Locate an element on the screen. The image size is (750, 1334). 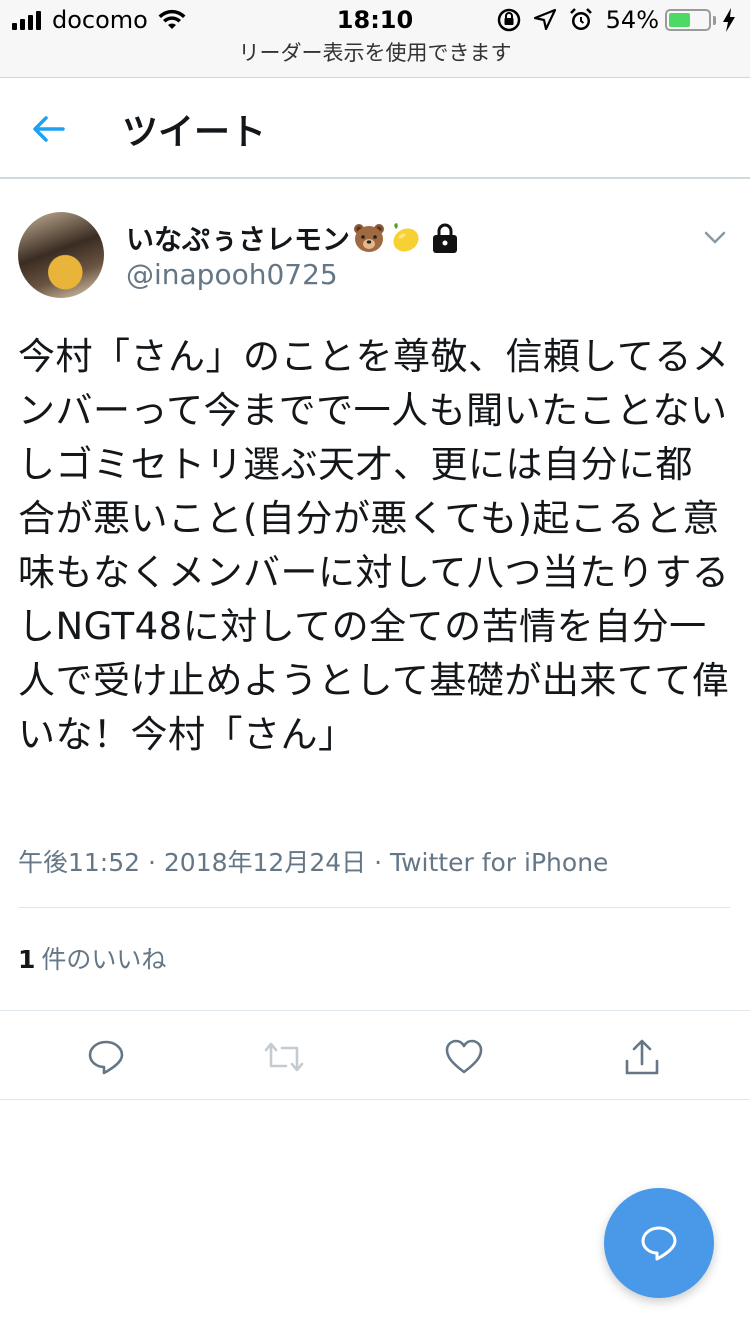
lock-icon is located at coordinates (445, 238).